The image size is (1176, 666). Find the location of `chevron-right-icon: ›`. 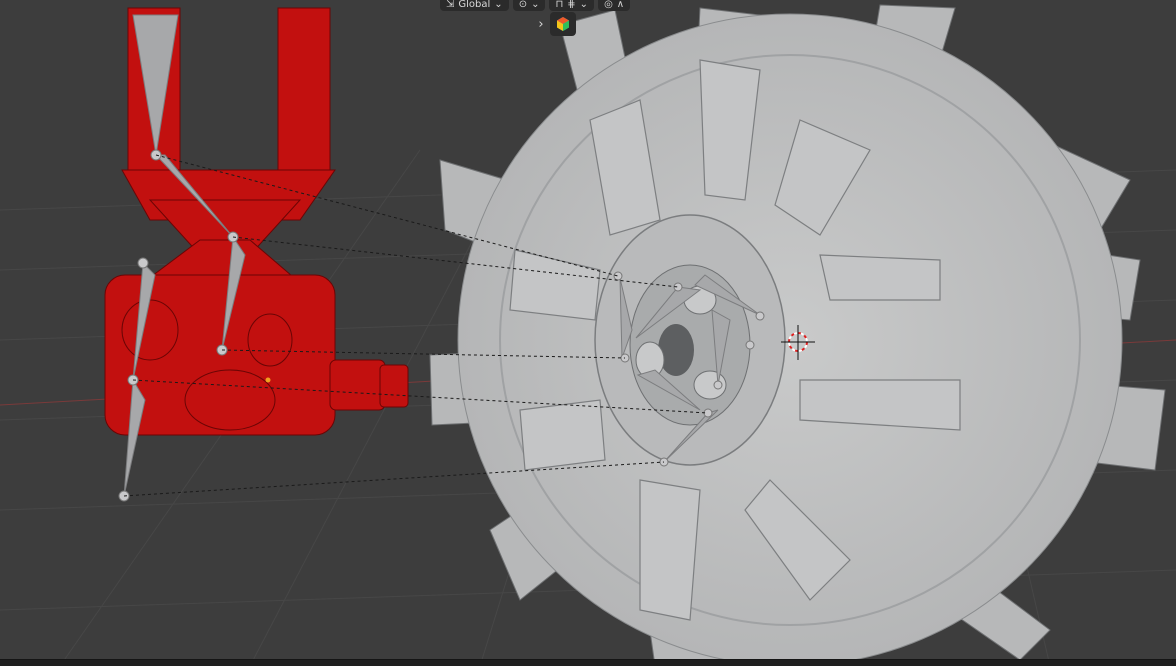

chevron-right-icon: › is located at coordinates (541, 24).